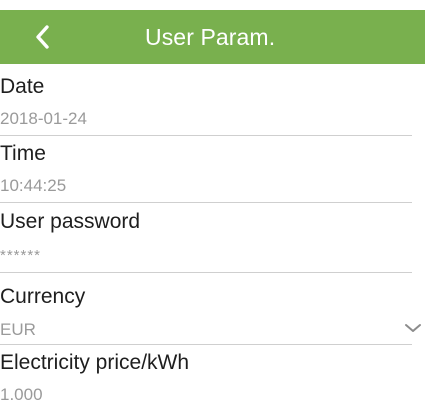 The height and width of the screenshot is (405, 425). What do you see at coordinates (43, 296) in the screenshot?
I see `currency-label: Currency` at bounding box center [43, 296].